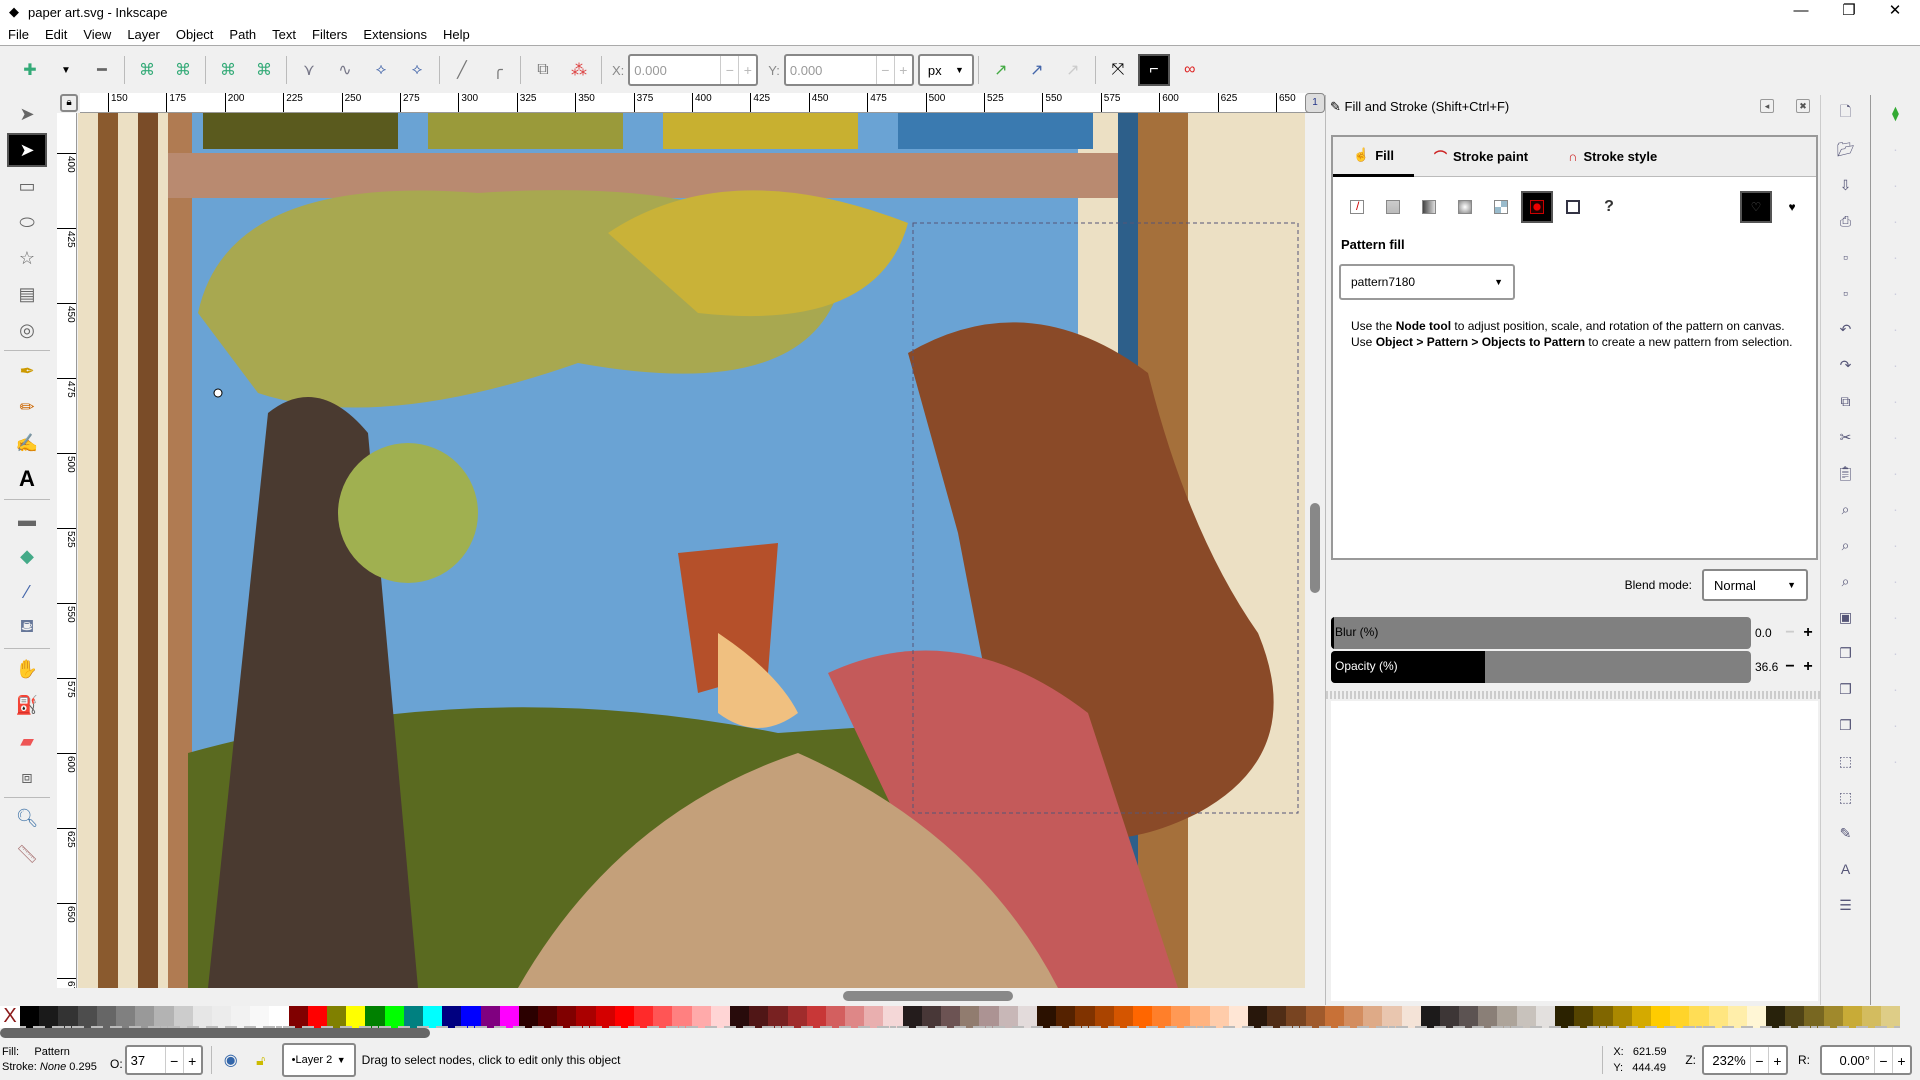  What do you see at coordinates (902, 70) in the screenshot?
I see `y-increment-button: +` at bounding box center [902, 70].